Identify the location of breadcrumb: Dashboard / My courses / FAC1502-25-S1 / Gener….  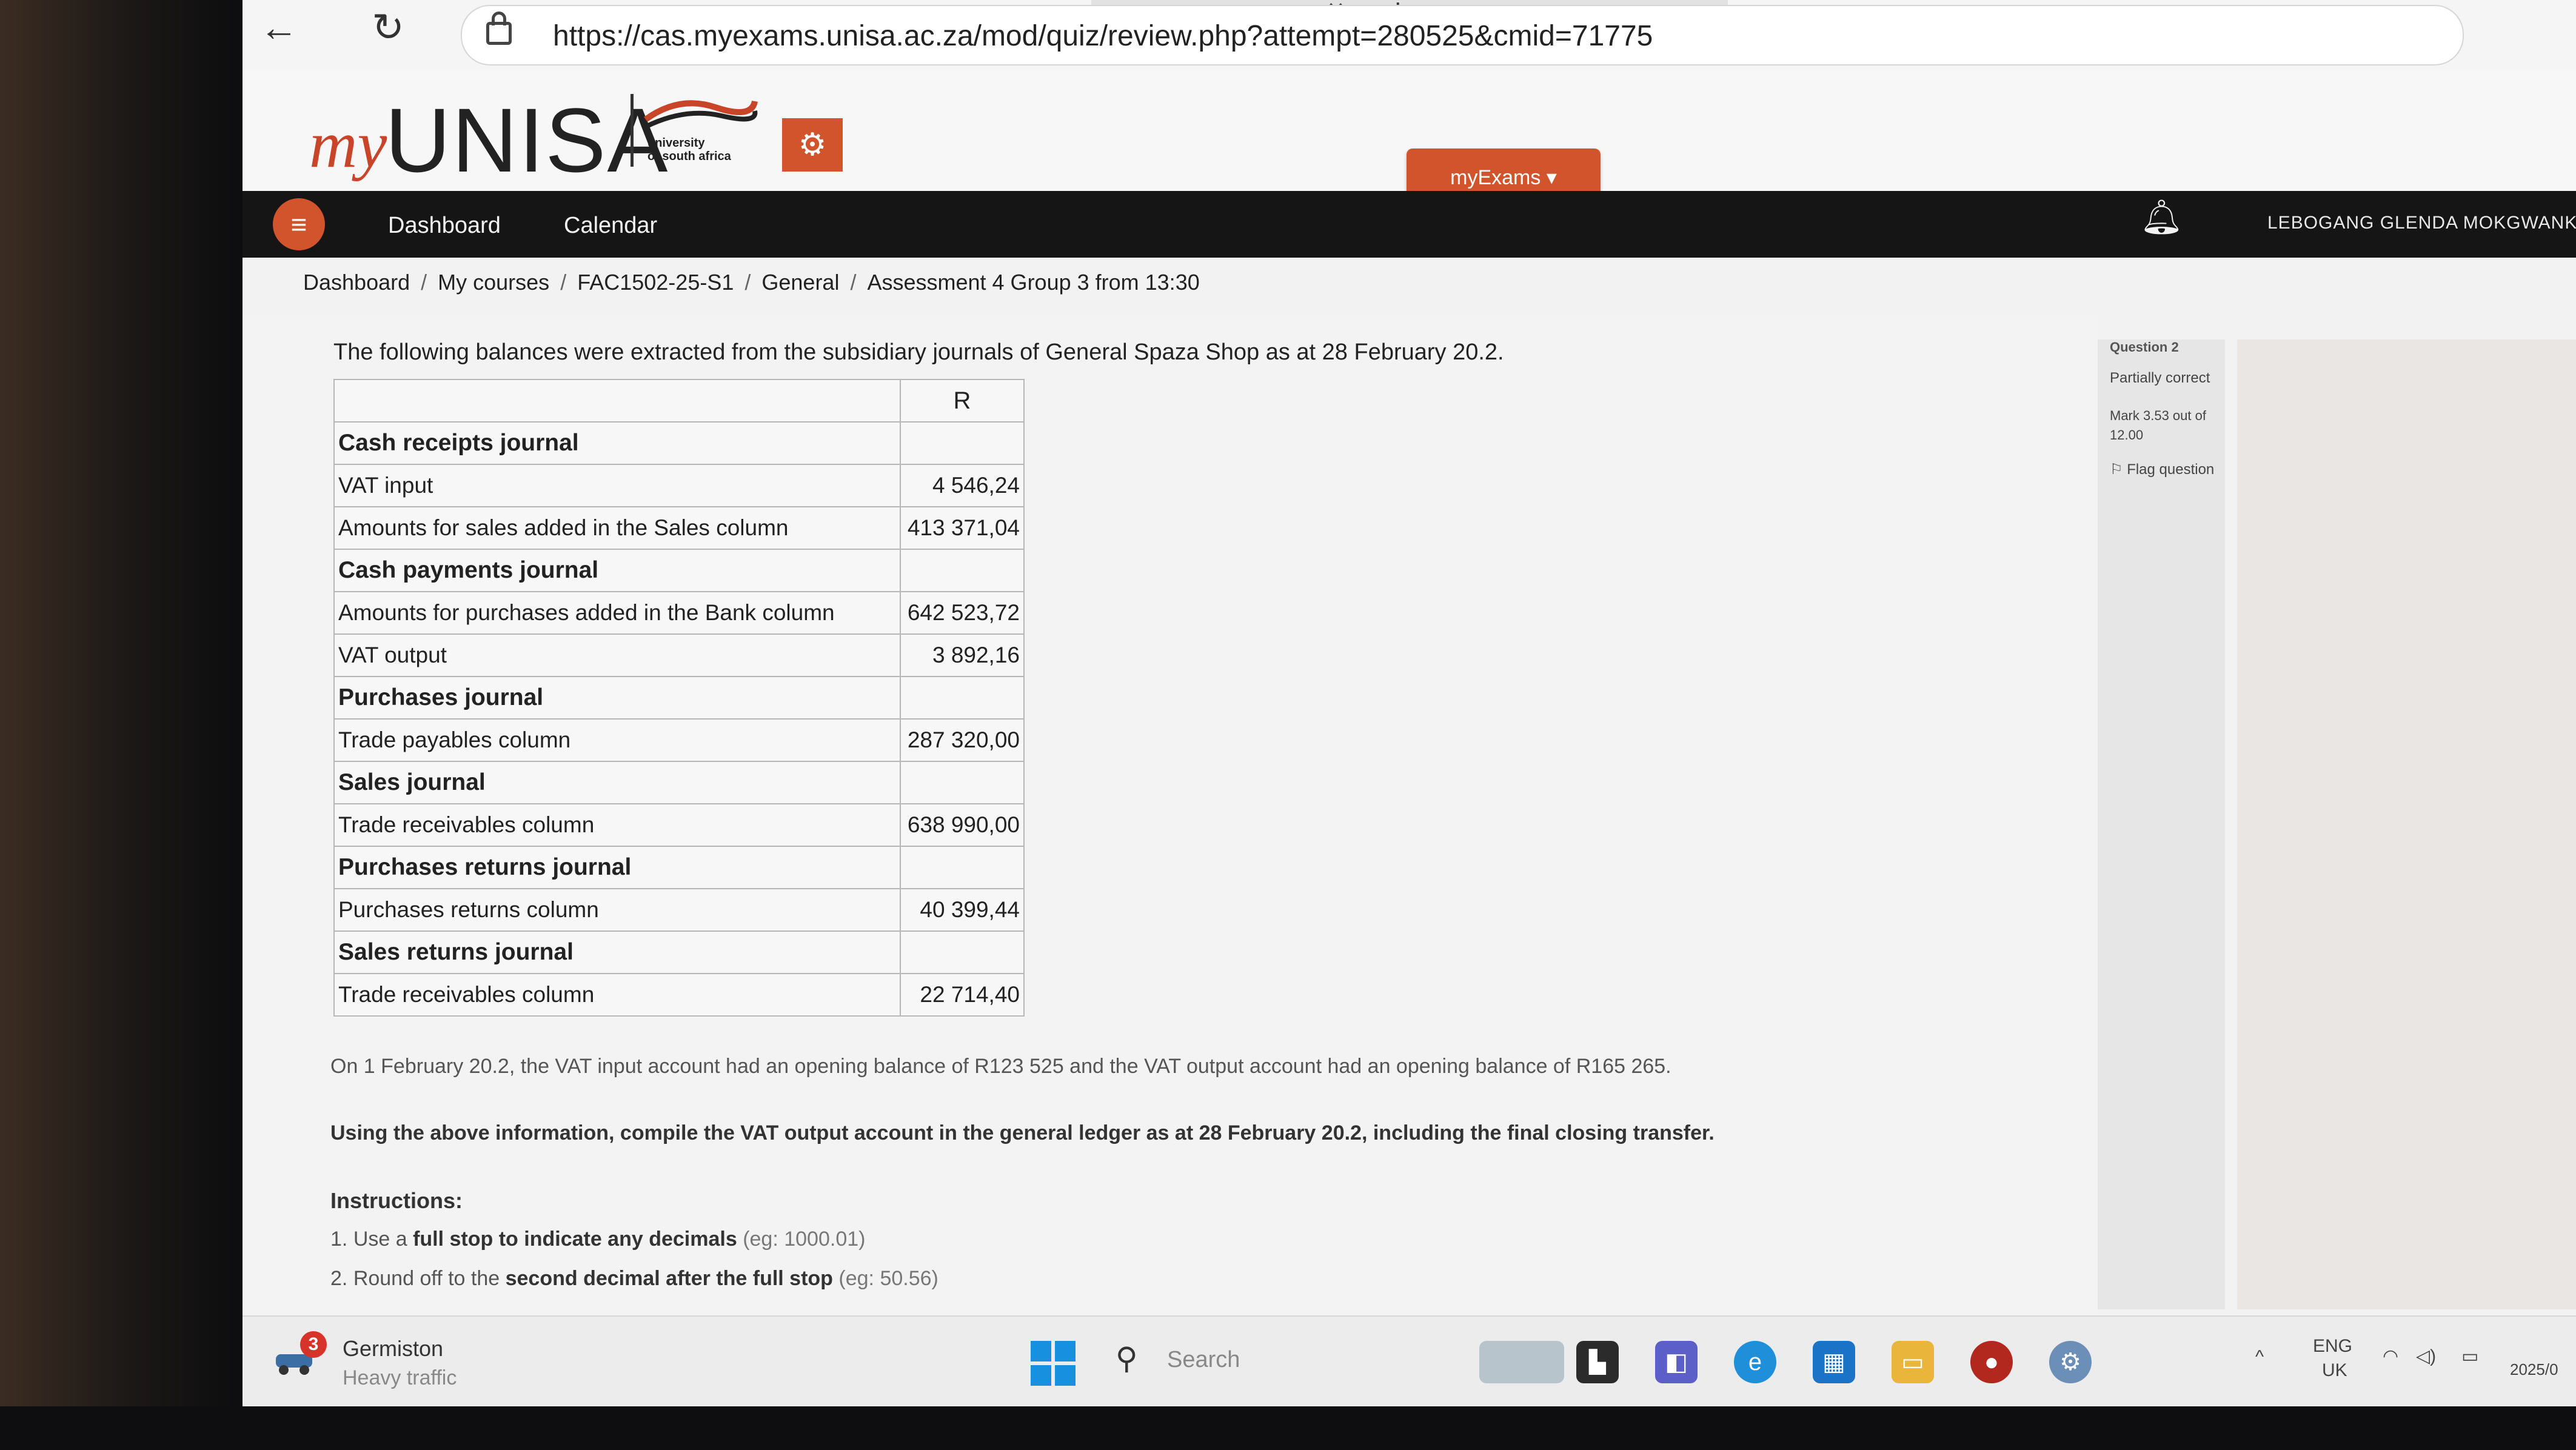
(751, 282).